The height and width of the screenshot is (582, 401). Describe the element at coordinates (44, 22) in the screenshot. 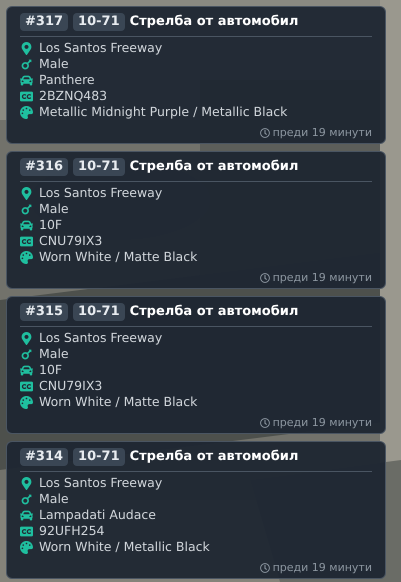

I see `call-number-badge: #317` at that location.